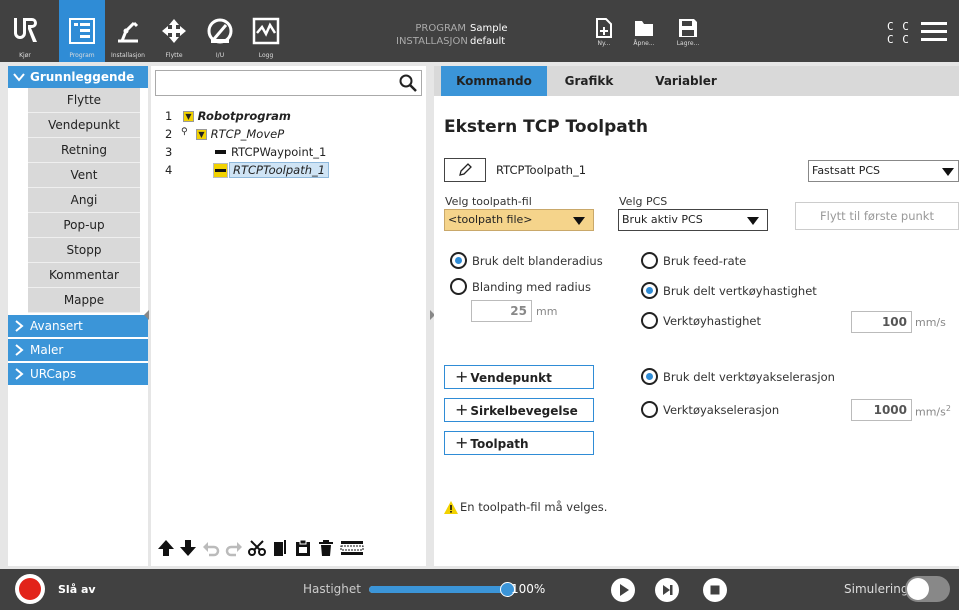 This screenshot has width=959, height=610. Describe the element at coordinates (127, 55) in the screenshot. I see `nav-label-installation: Installasjon` at that location.